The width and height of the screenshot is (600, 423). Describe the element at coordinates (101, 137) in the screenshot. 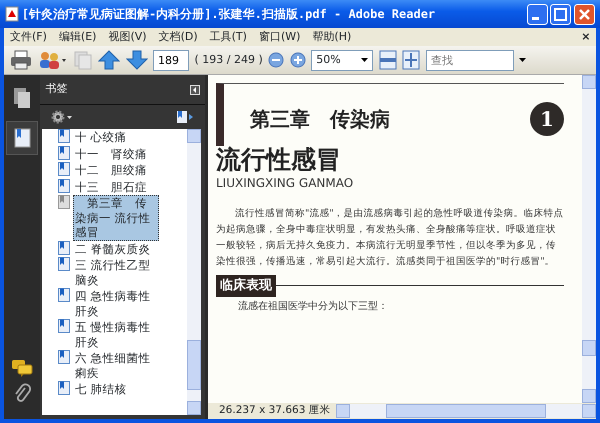

I see `bookmark-item: 十 心绞痛` at that location.